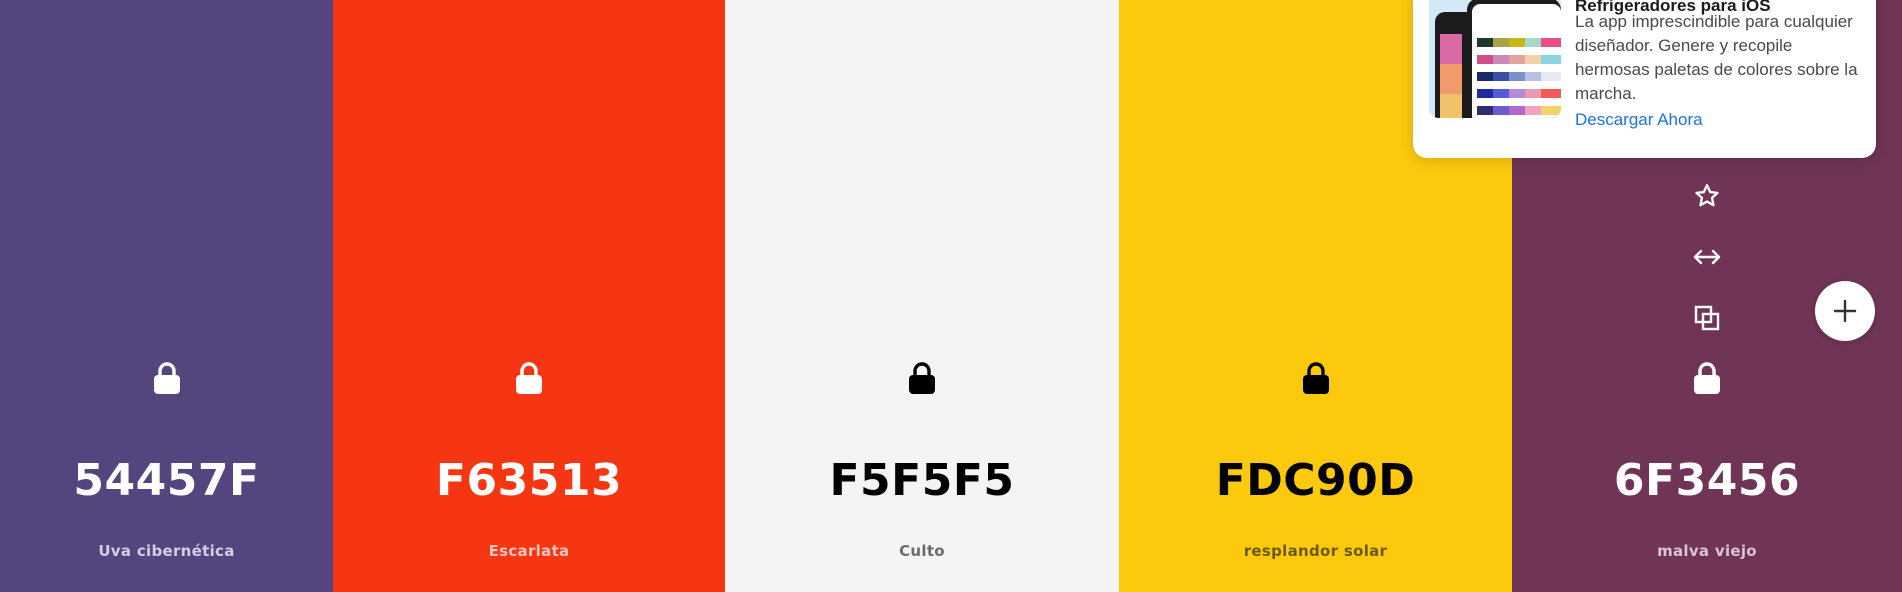  Describe the element at coordinates (1495, 59) in the screenshot. I see `app-preview-image` at that location.